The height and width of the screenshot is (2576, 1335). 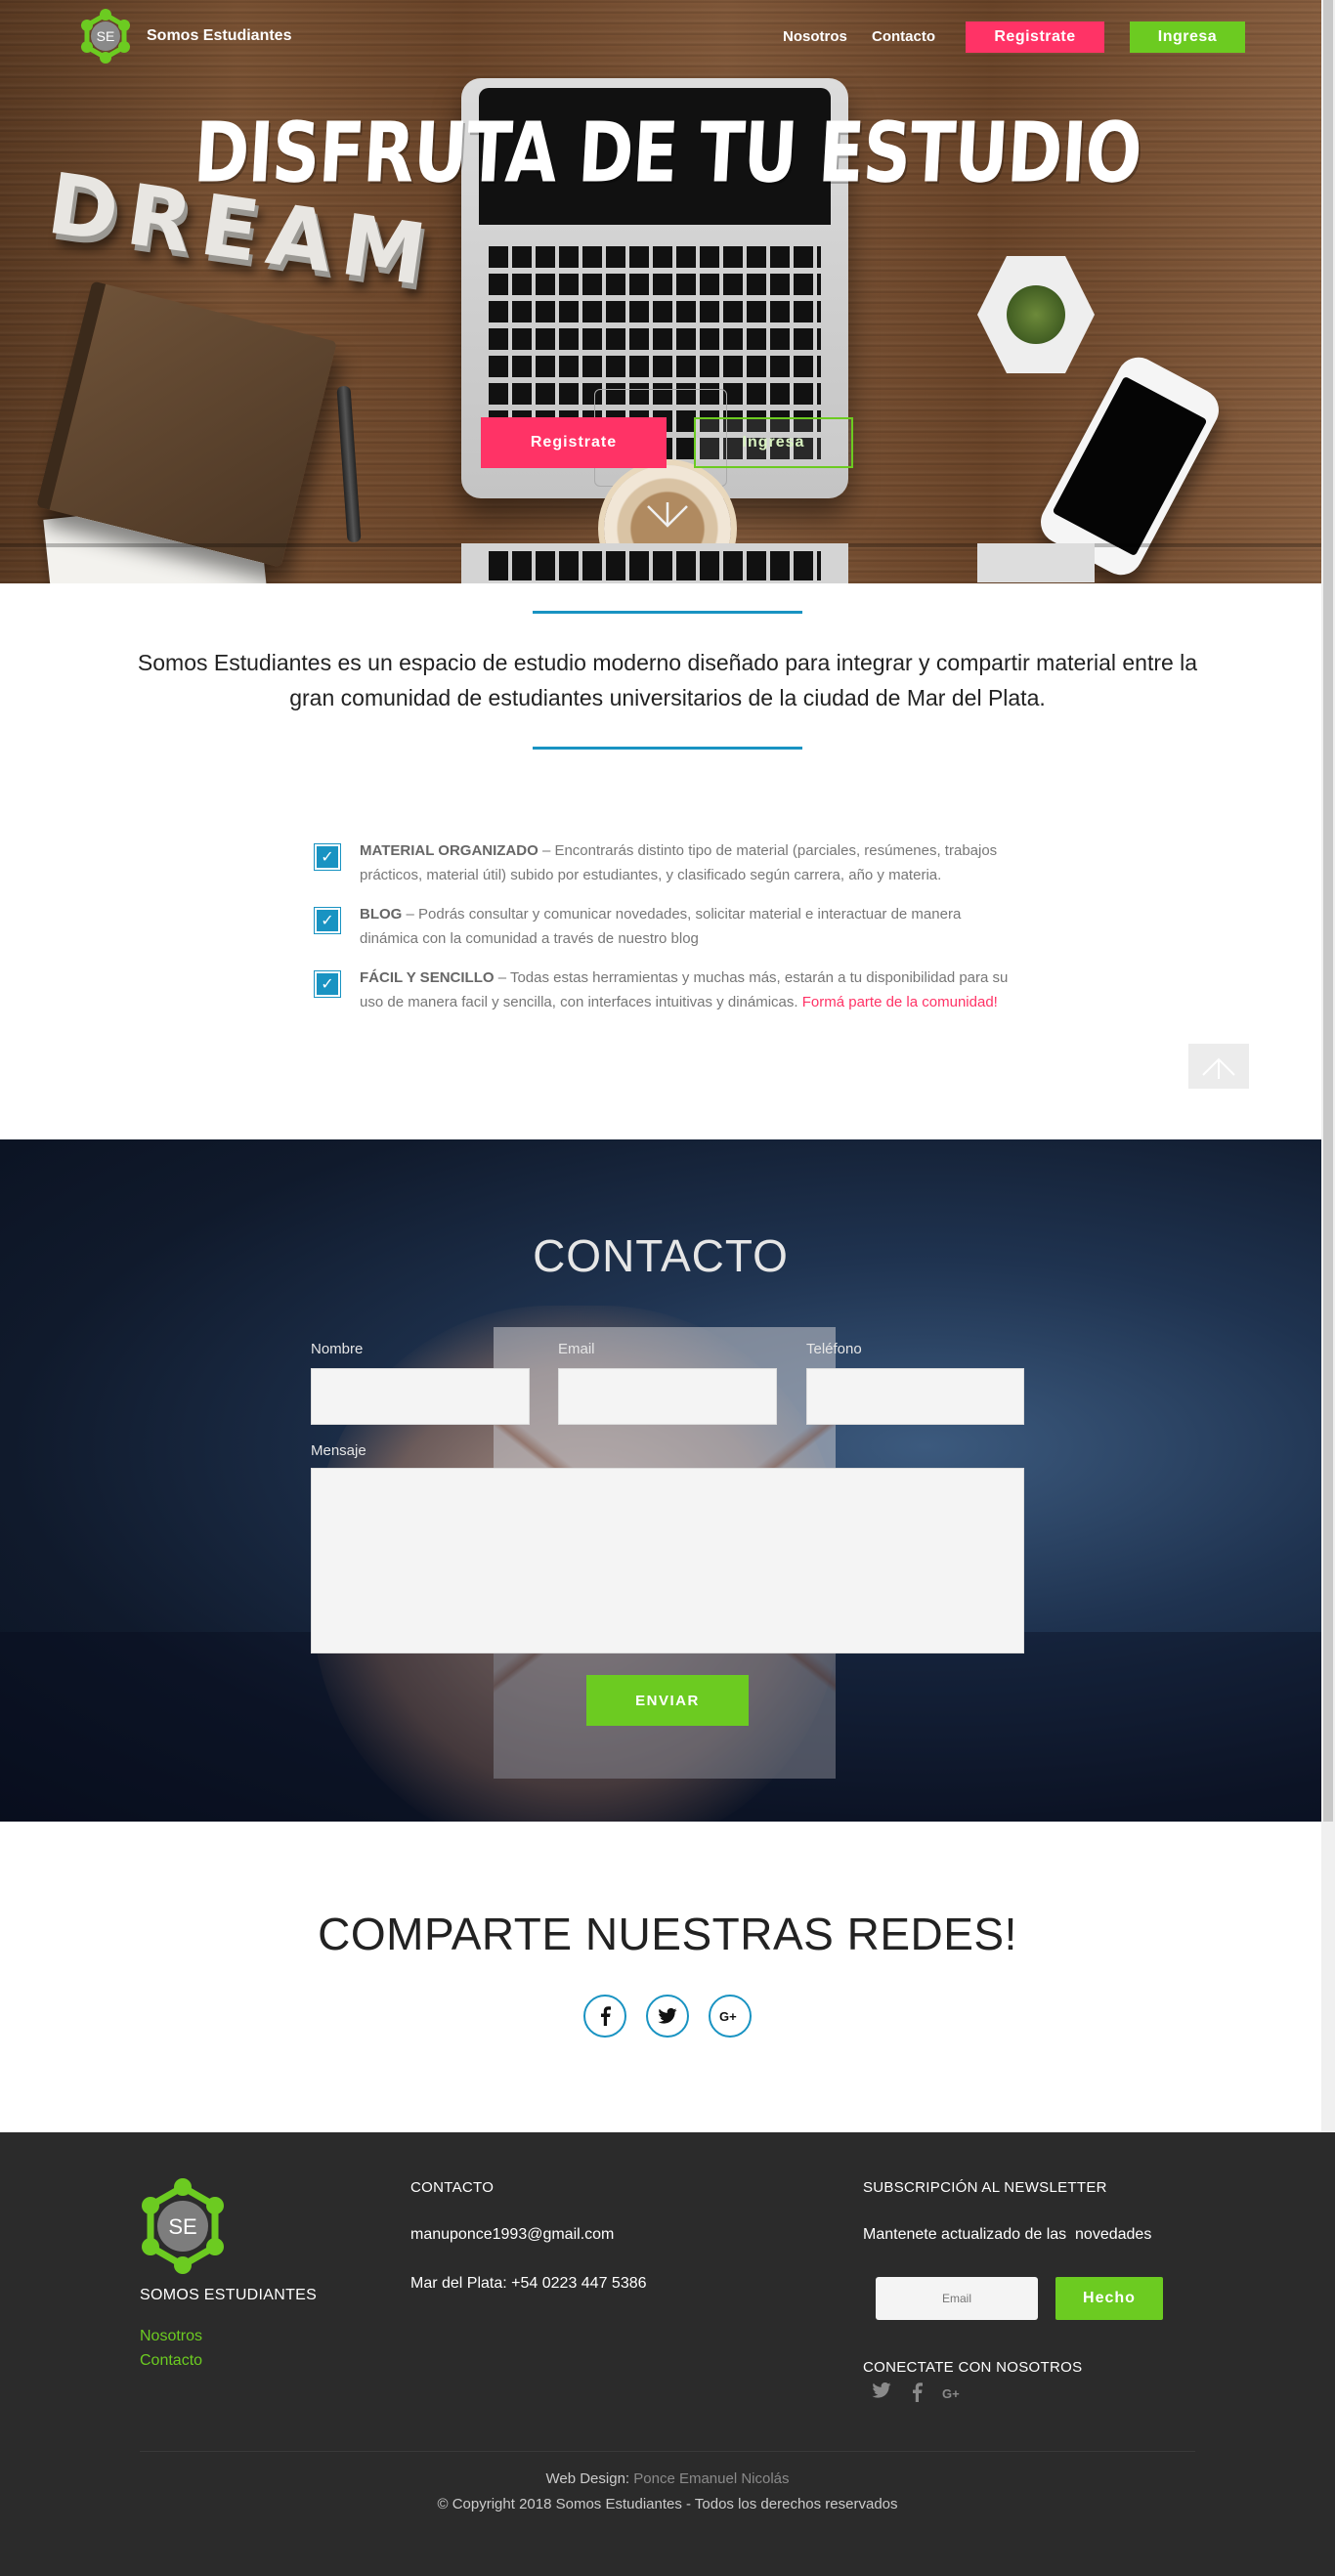 What do you see at coordinates (420, 1396) in the screenshot?
I see `name-input` at bounding box center [420, 1396].